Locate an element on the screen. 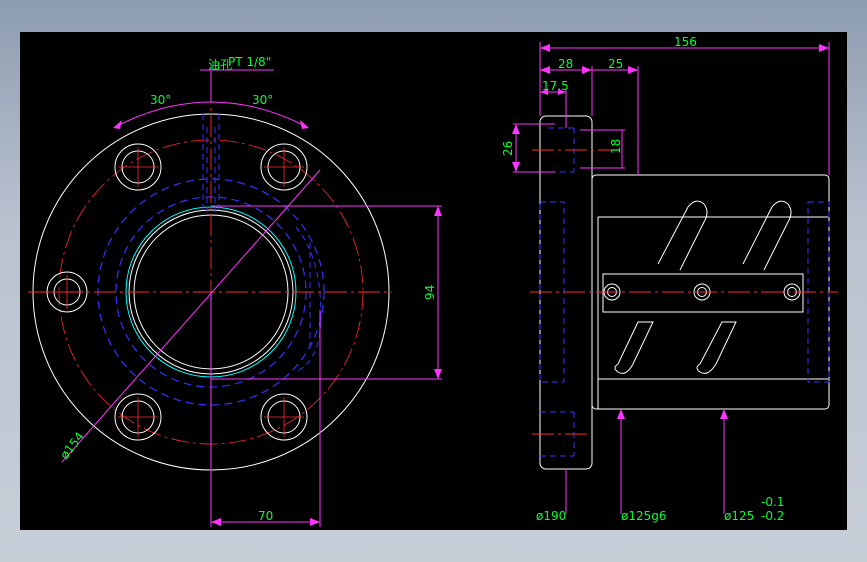  dim-17-5-label: 17.5 is located at coordinates (555, 86).